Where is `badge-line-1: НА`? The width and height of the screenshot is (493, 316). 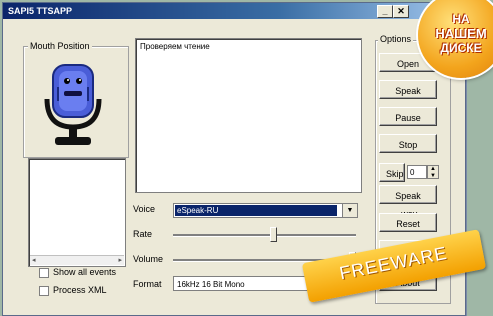 badge-line-1: НА is located at coordinates (461, 19).